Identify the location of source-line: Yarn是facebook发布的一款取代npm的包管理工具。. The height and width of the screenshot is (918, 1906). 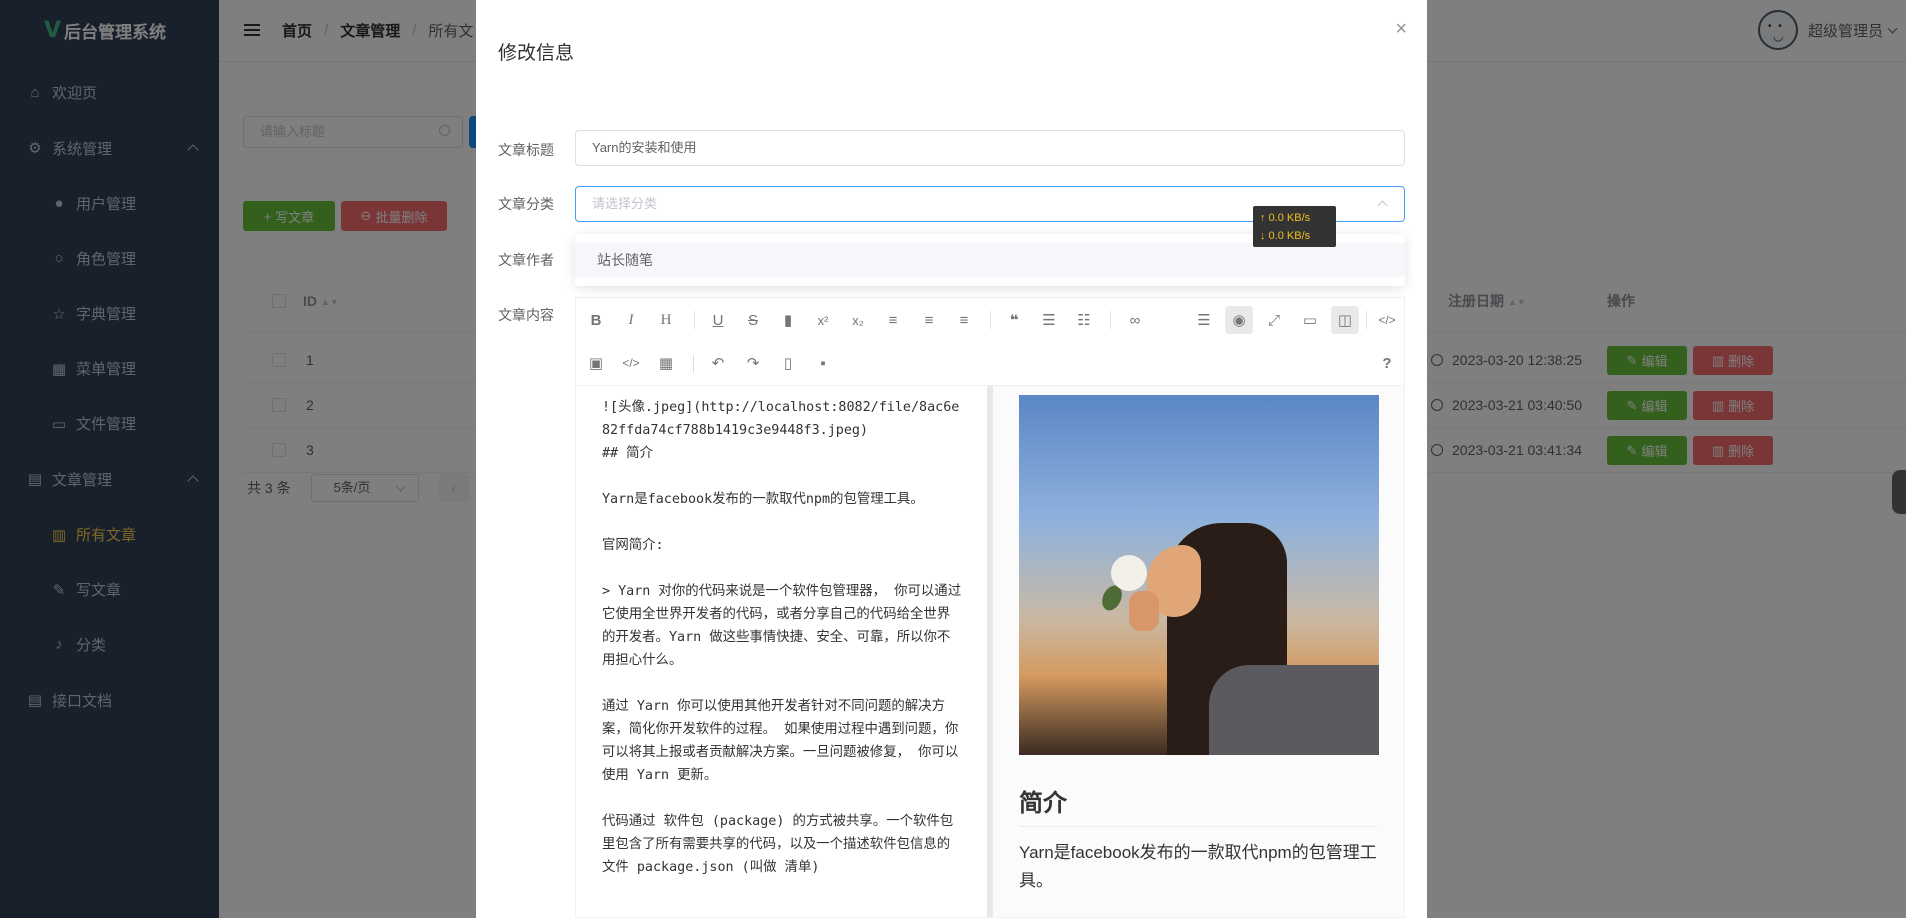
(763, 499).